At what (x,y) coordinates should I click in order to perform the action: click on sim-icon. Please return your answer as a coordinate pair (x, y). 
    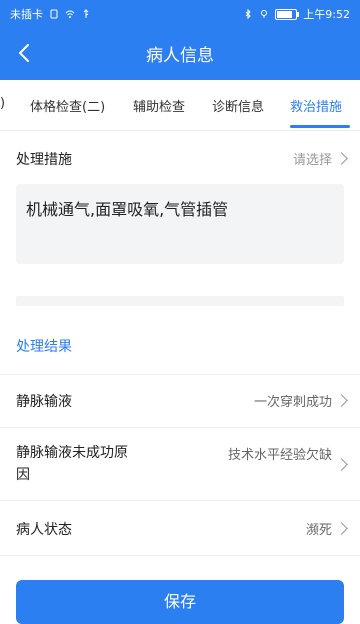
    Looking at the image, I should click on (54, 14).